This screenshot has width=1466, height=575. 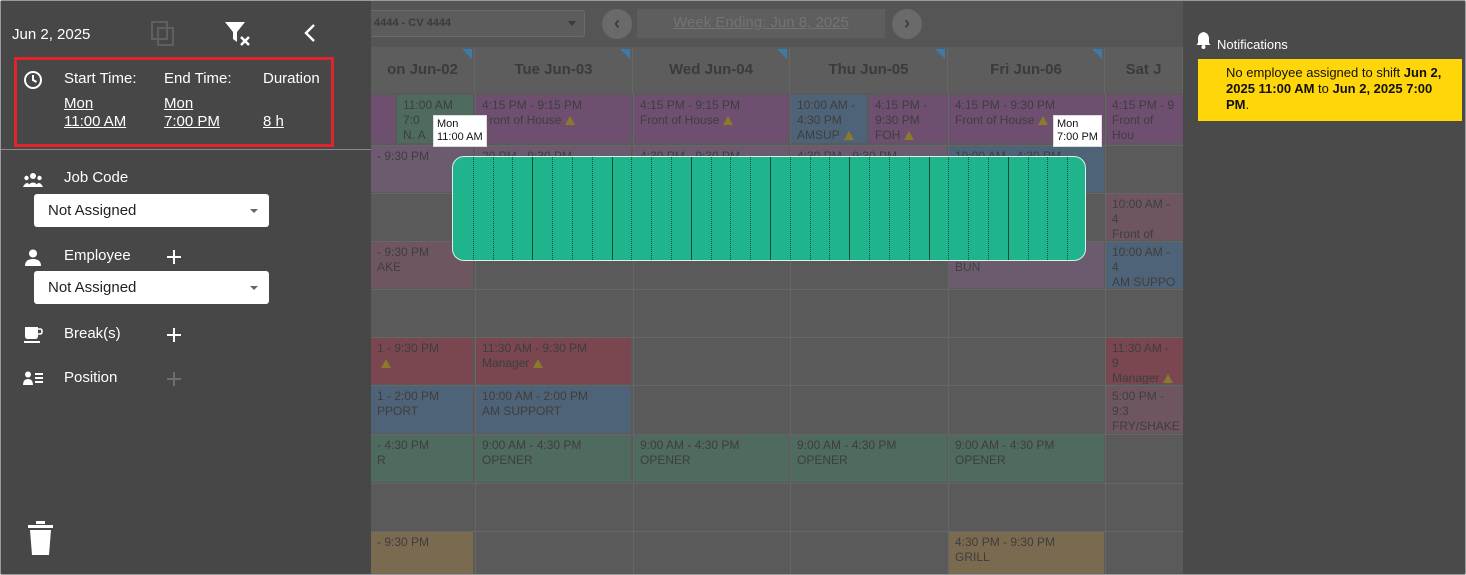 I want to click on end-time-value: Mon 7:00 PM, so click(x=192, y=113).